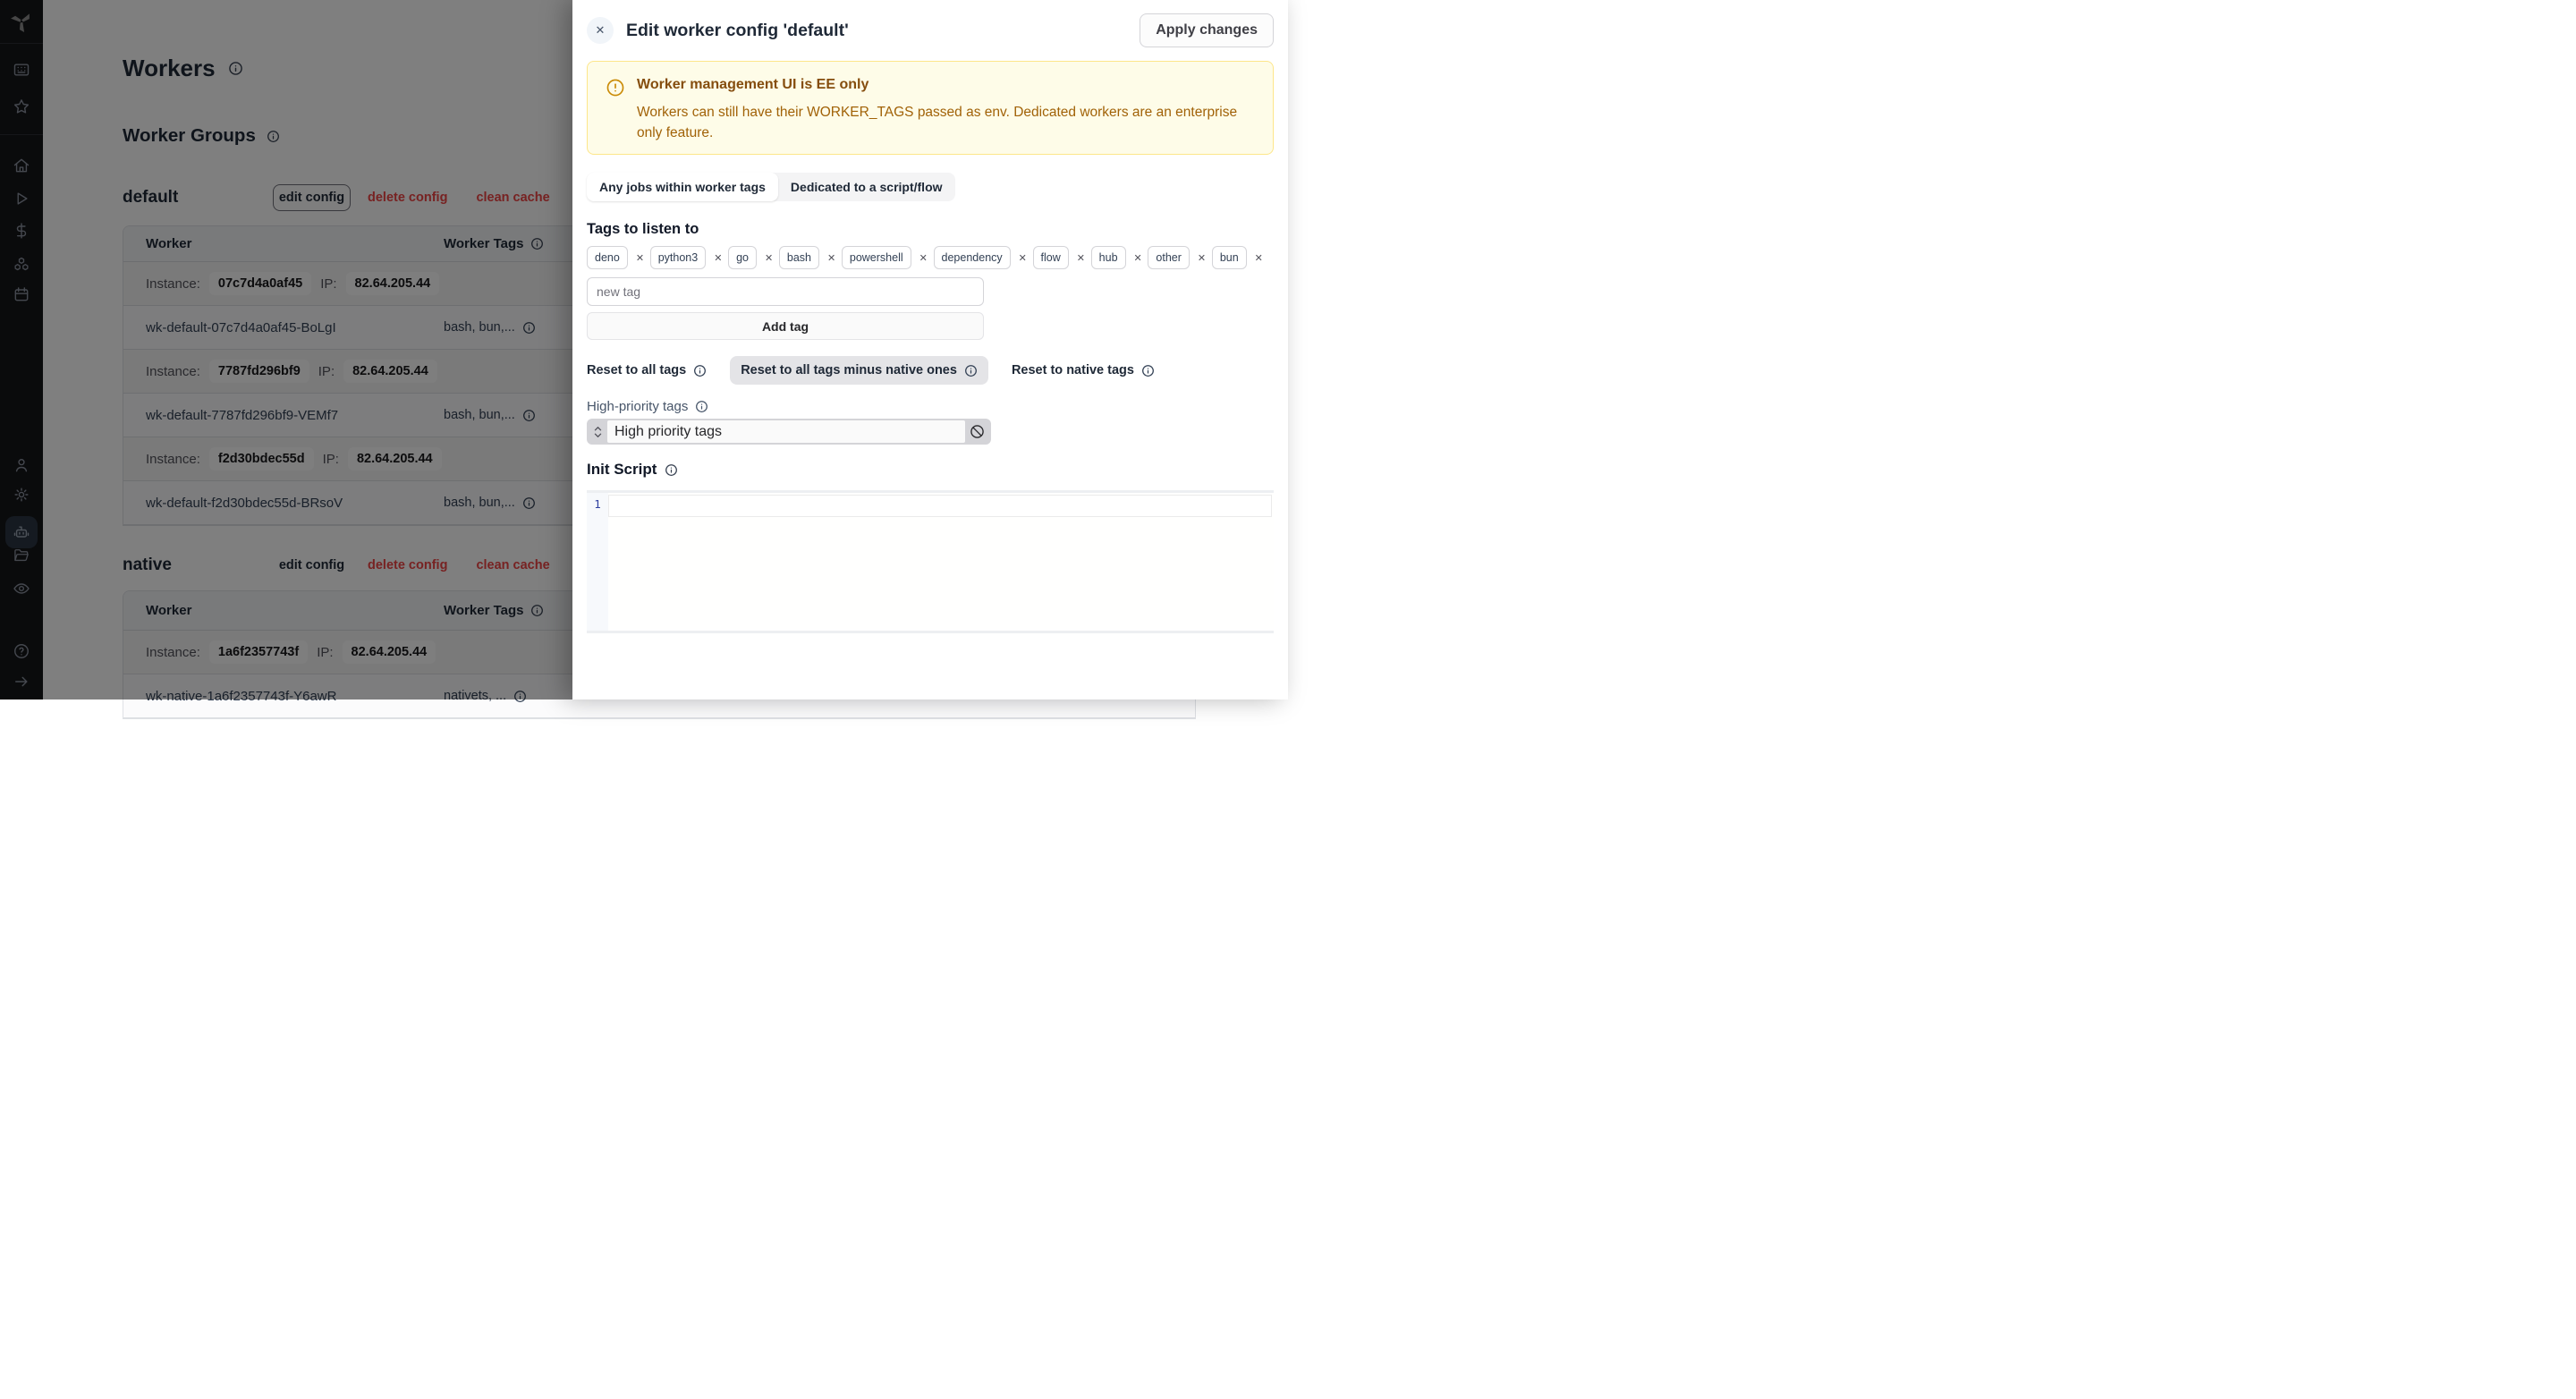 This screenshot has width=2576, height=1399. Describe the element at coordinates (806, 257) in the screenshot. I see `tag-chip: bash ✕` at that location.